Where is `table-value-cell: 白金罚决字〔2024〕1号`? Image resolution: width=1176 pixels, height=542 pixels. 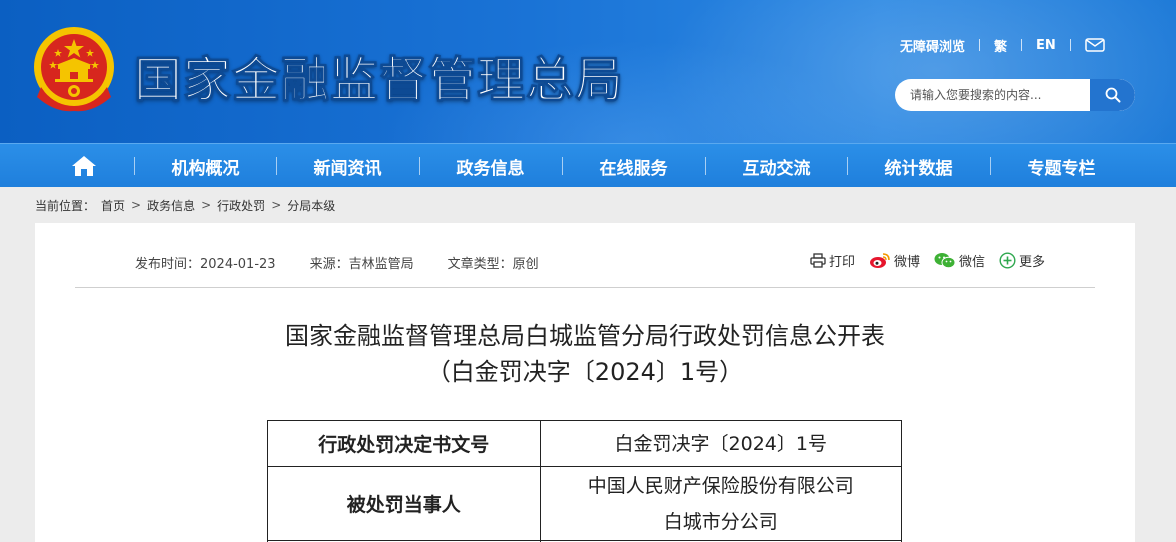 table-value-cell: 白金罚决字〔2024〕1号 is located at coordinates (721, 443).